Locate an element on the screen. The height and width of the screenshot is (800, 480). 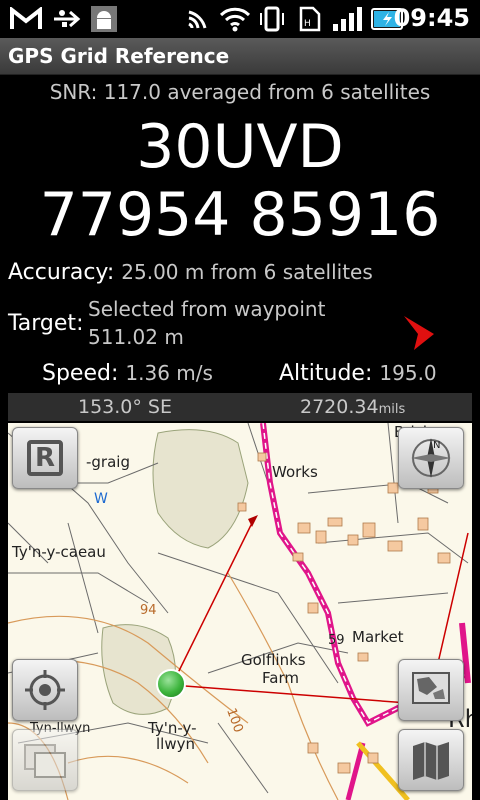
altitude-value: 195.0 is located at coordinates (408, 373).